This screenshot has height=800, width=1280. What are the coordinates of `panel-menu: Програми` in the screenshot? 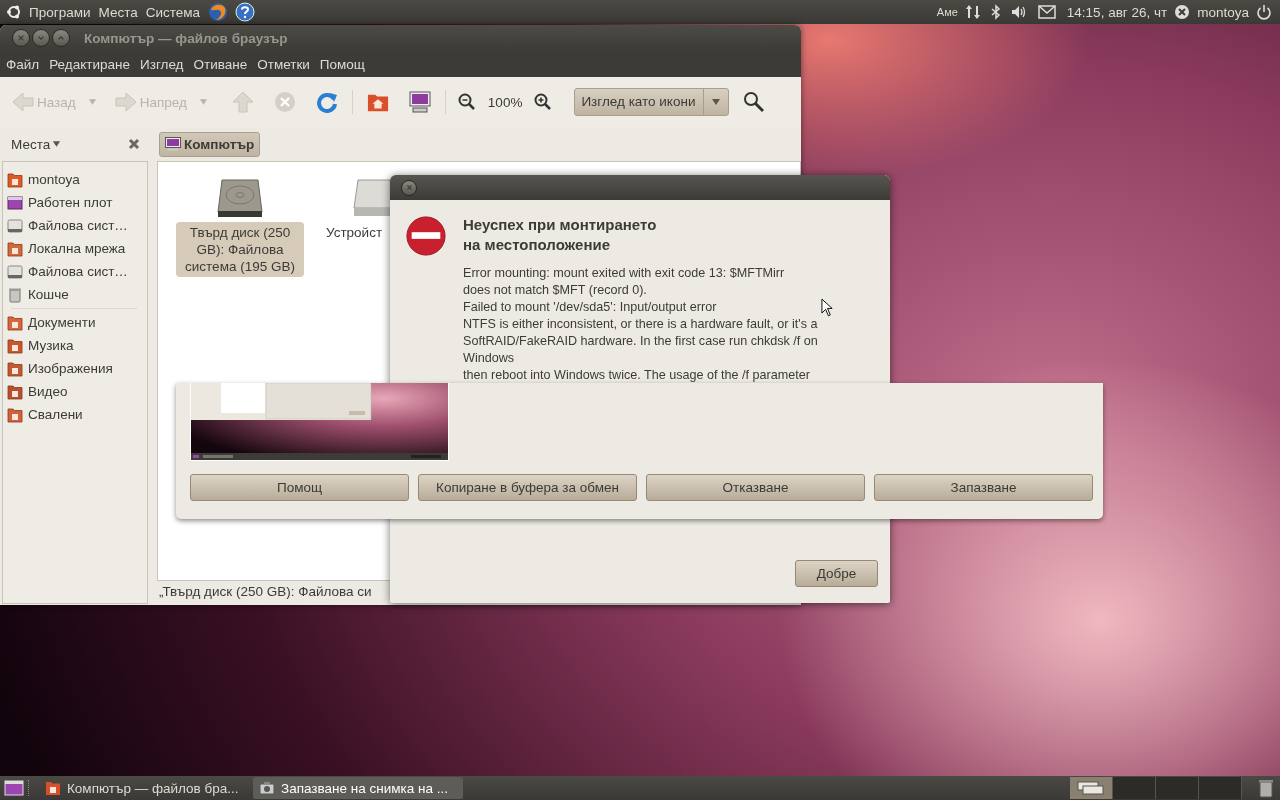 It's located at (60, 12).